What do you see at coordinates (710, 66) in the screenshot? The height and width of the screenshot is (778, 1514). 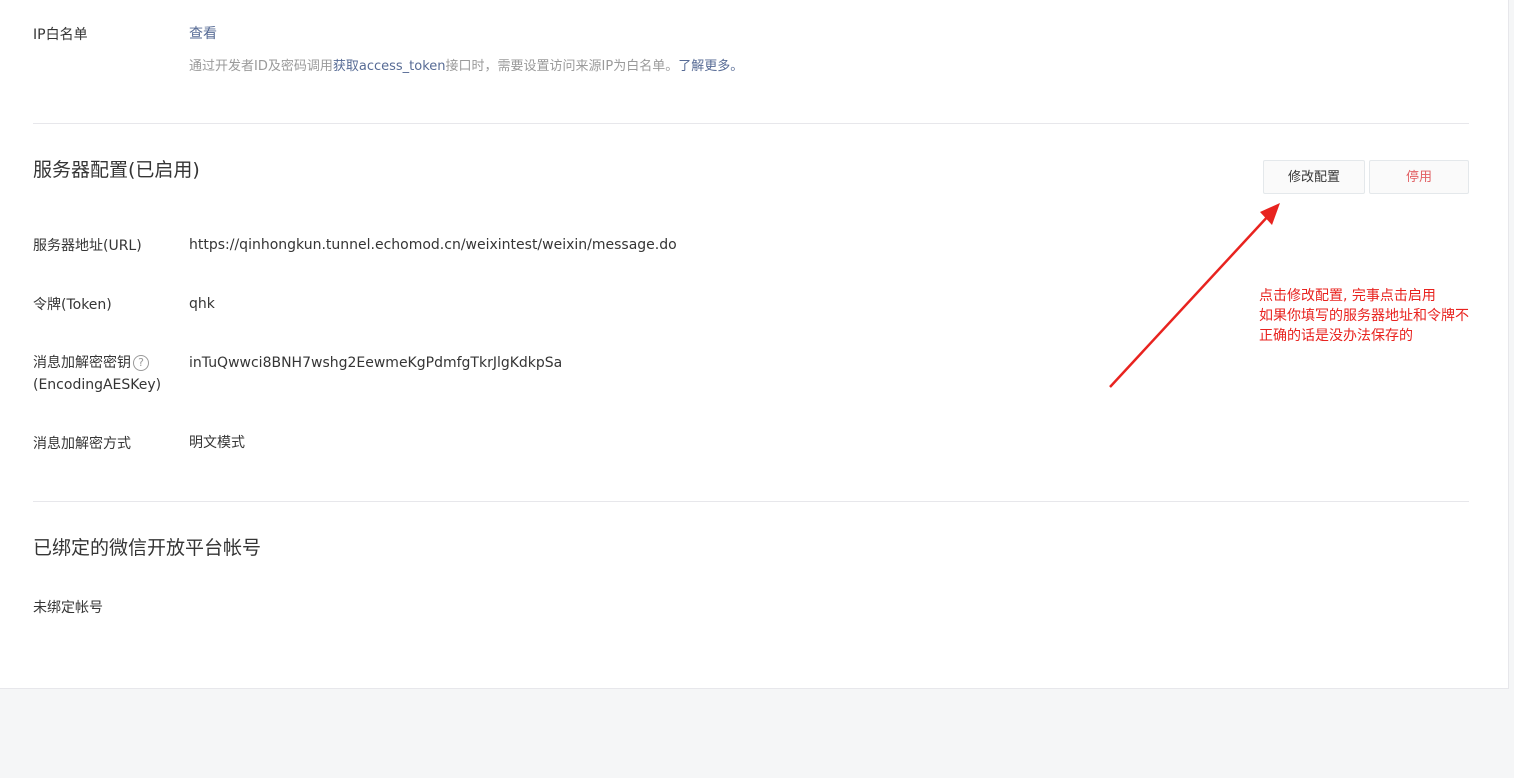 I see `learn-more-link: 了解更多。` at bounding box center [710, 66].